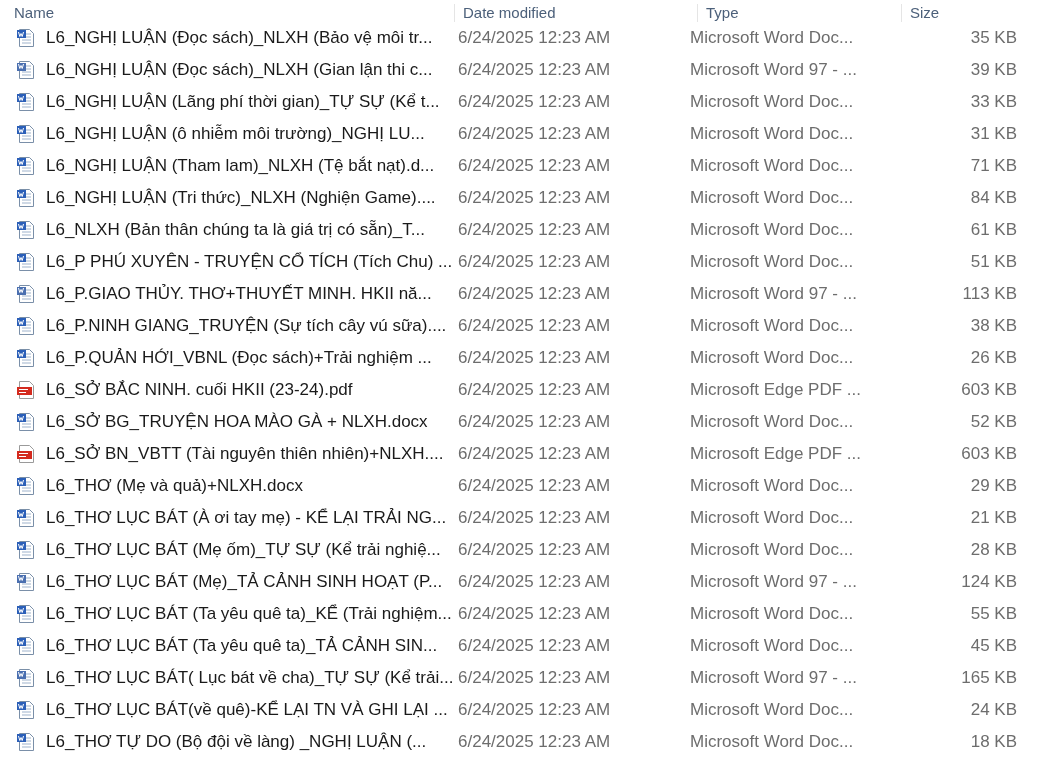  I want to click on file-size: 165 KB, so click(988, 678).